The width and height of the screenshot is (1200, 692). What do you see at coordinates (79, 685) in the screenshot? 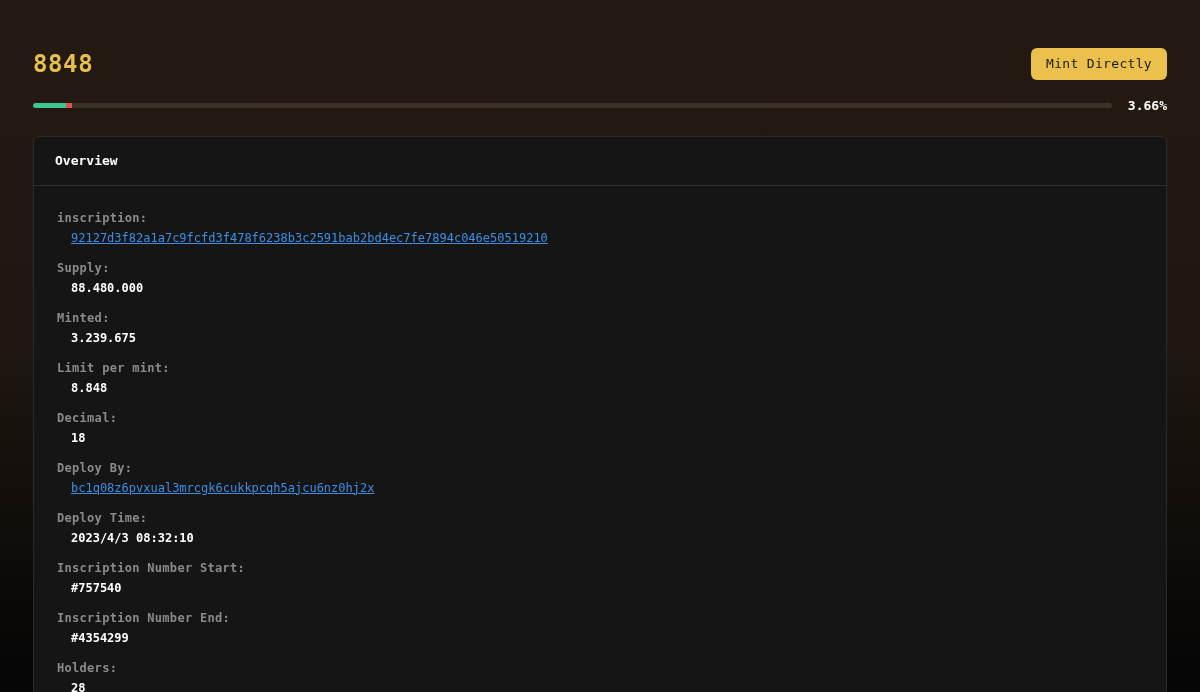
I see `field-value: 28` at bounding box center [79, 685].